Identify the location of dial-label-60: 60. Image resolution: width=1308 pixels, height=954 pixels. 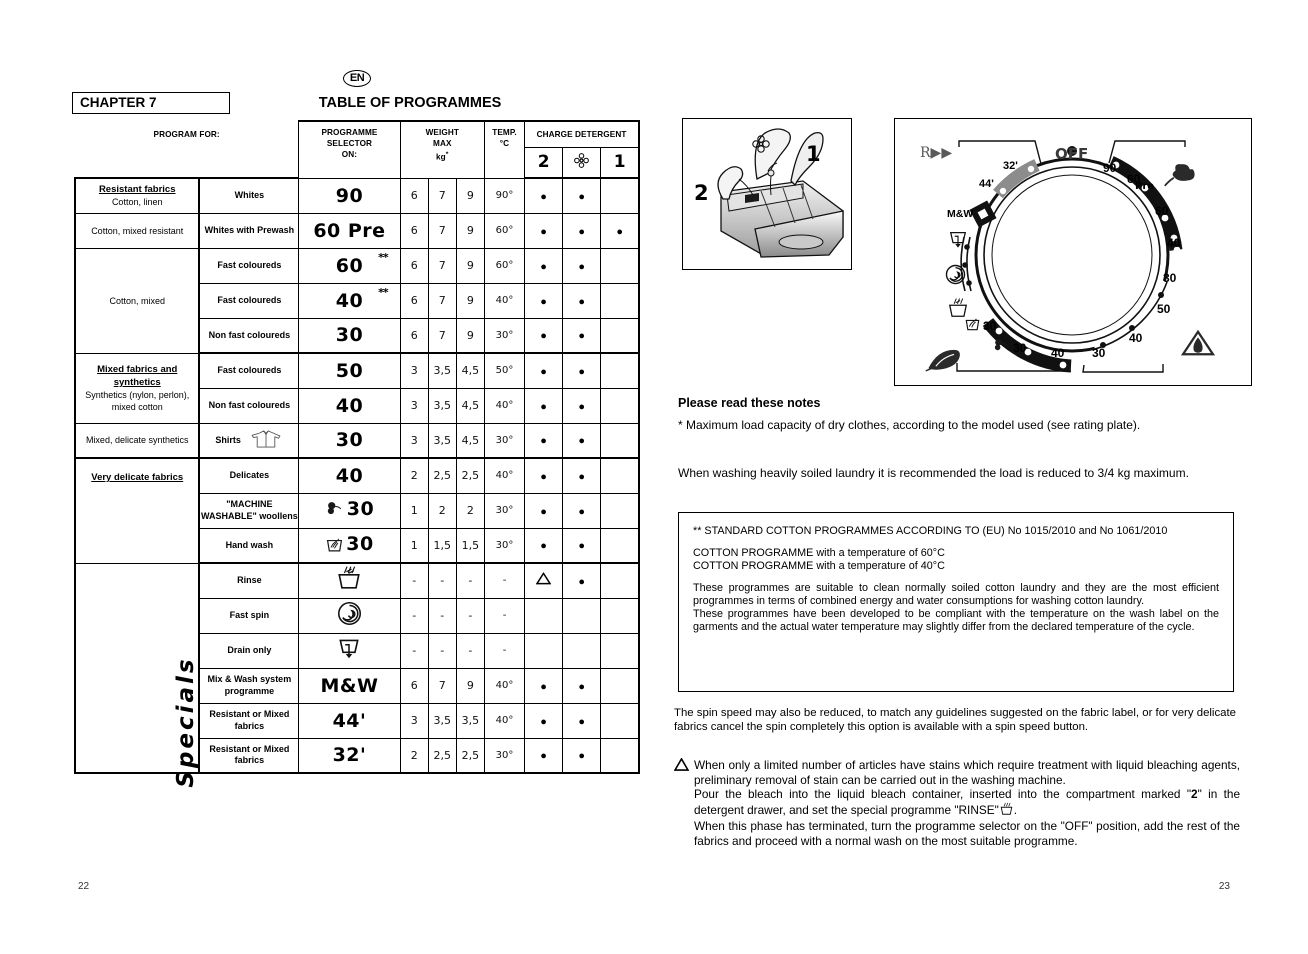
(1162, 211).